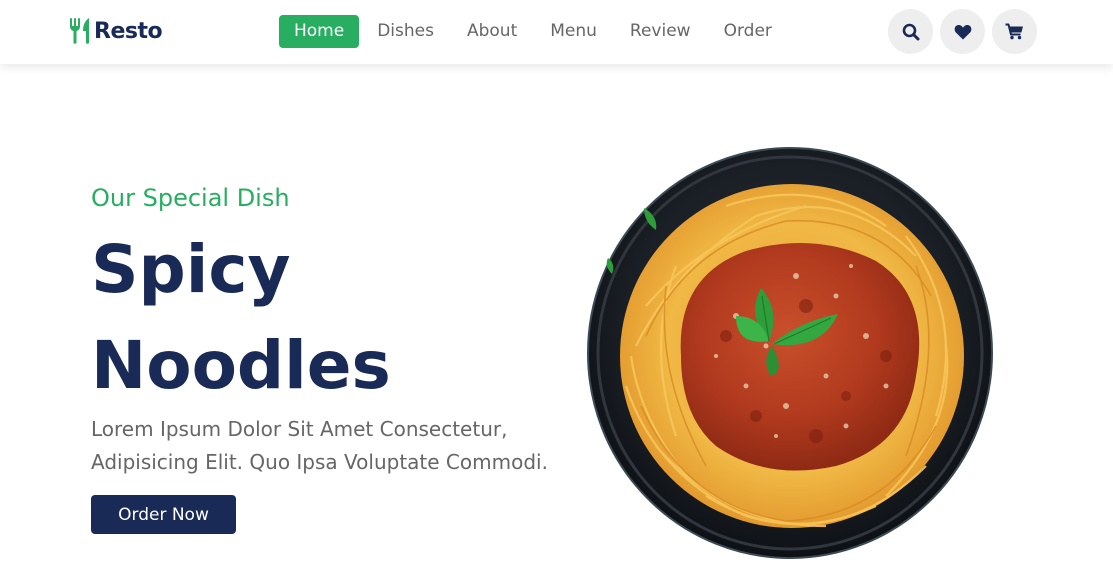 Image resolution: width=1113 pixels, height=575 pixels. What do you see at coordinates (128, 31) in the screenshot?
I see `logo-text: Resto` at bounding box center [128, 31].